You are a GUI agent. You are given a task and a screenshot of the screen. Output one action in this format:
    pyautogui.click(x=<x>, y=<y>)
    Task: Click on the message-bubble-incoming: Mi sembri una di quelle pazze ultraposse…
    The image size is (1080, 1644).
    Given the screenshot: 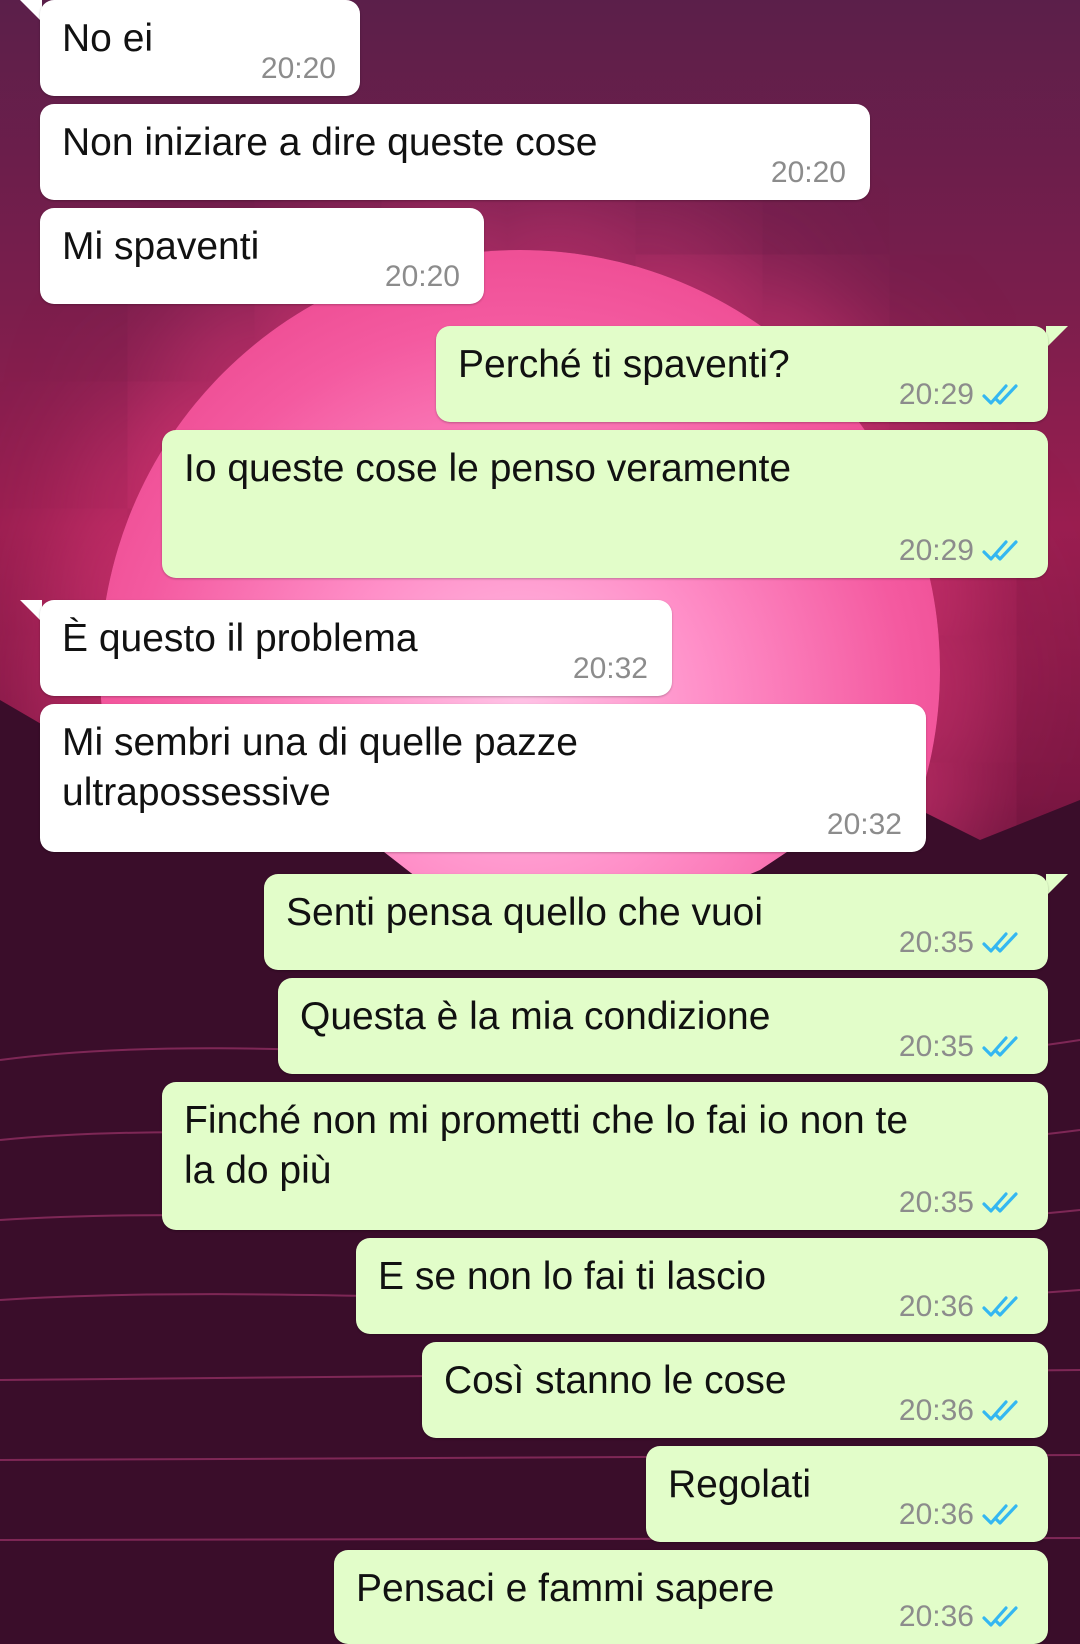 What is the action you would take?
    pyautogui.click(x=483, y=778)
    